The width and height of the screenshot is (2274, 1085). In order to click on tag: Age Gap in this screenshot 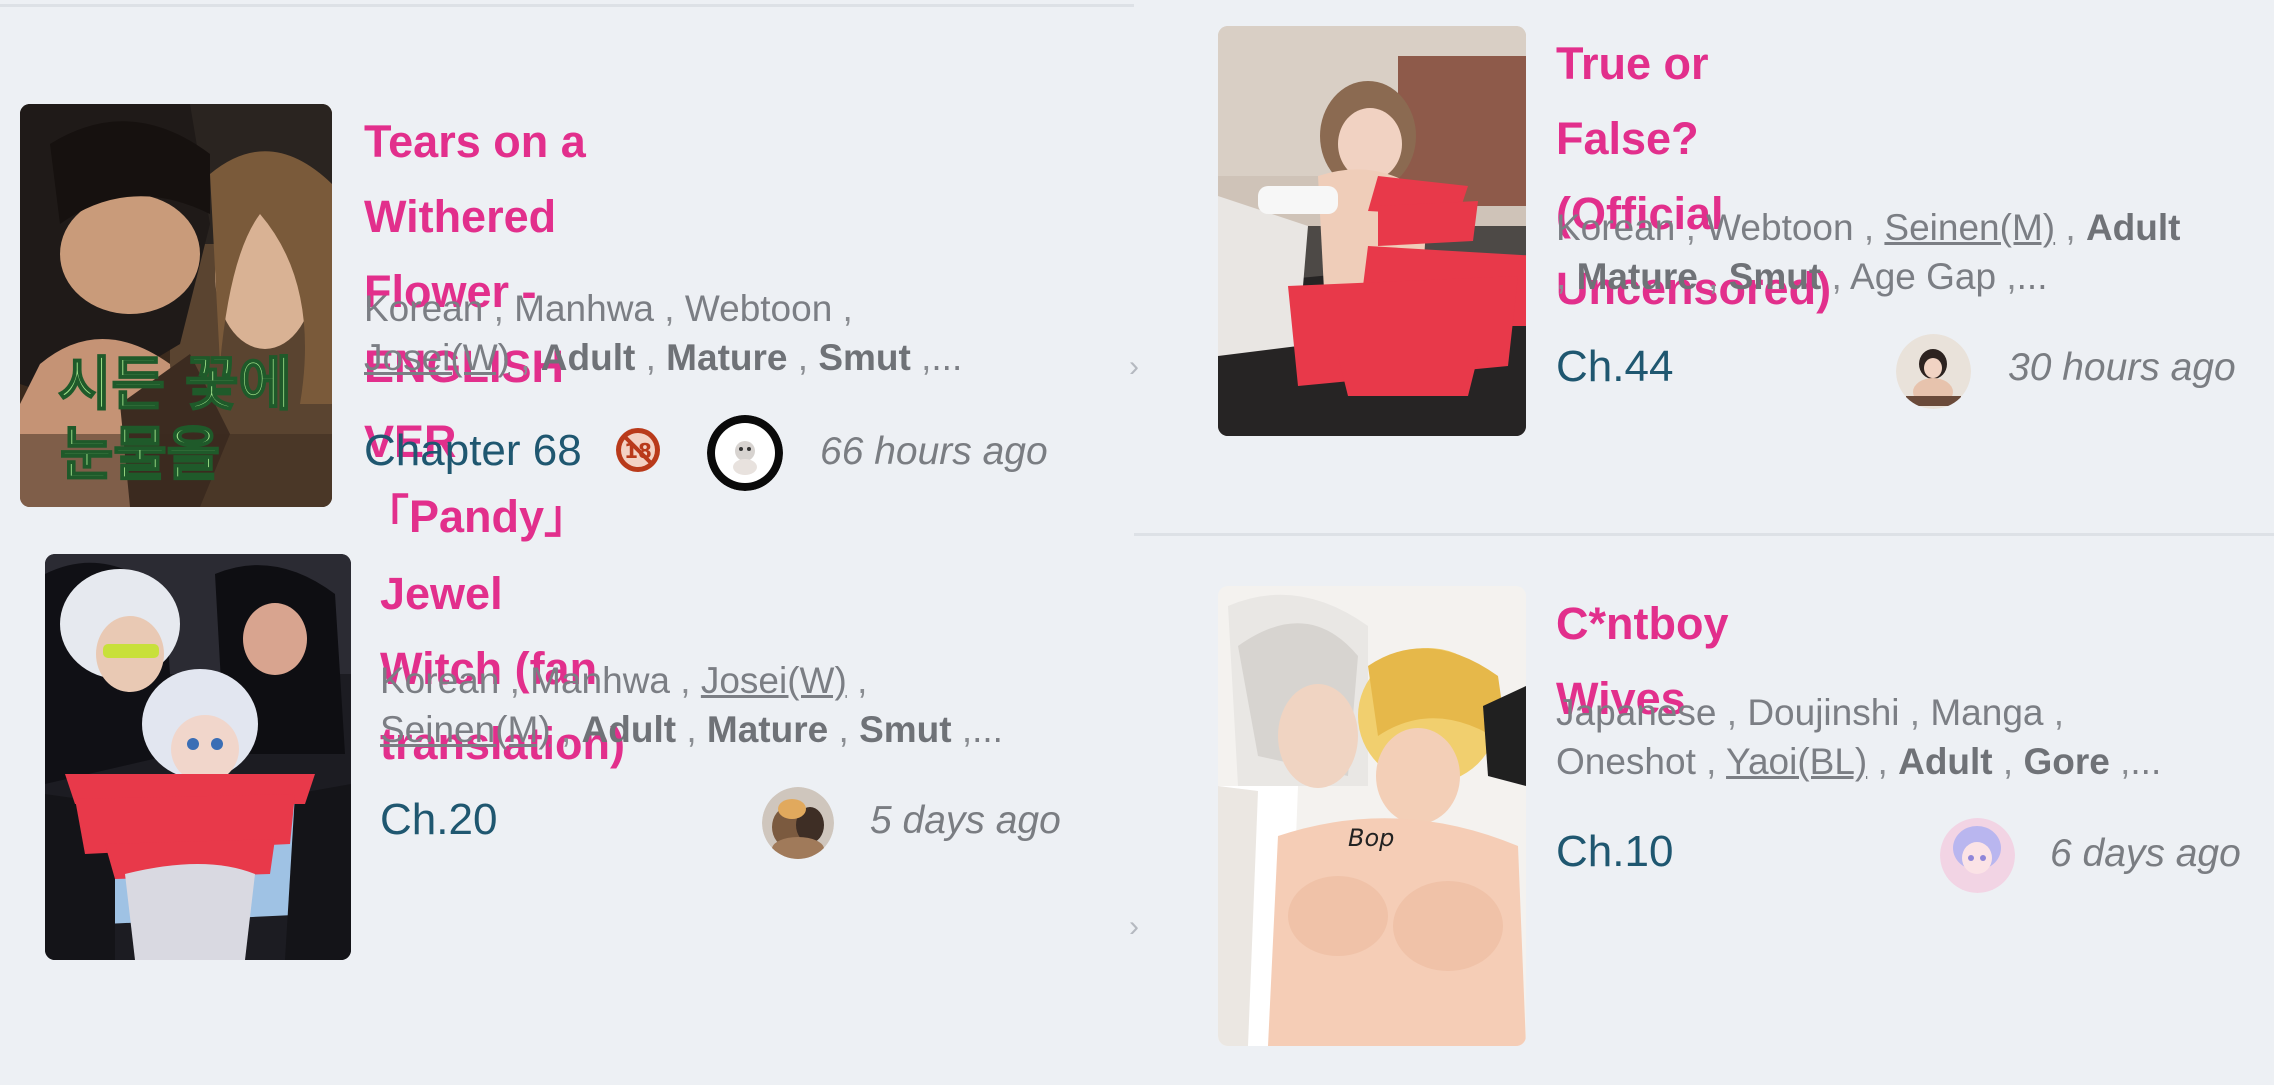, I will do `click(1923, 276)`.